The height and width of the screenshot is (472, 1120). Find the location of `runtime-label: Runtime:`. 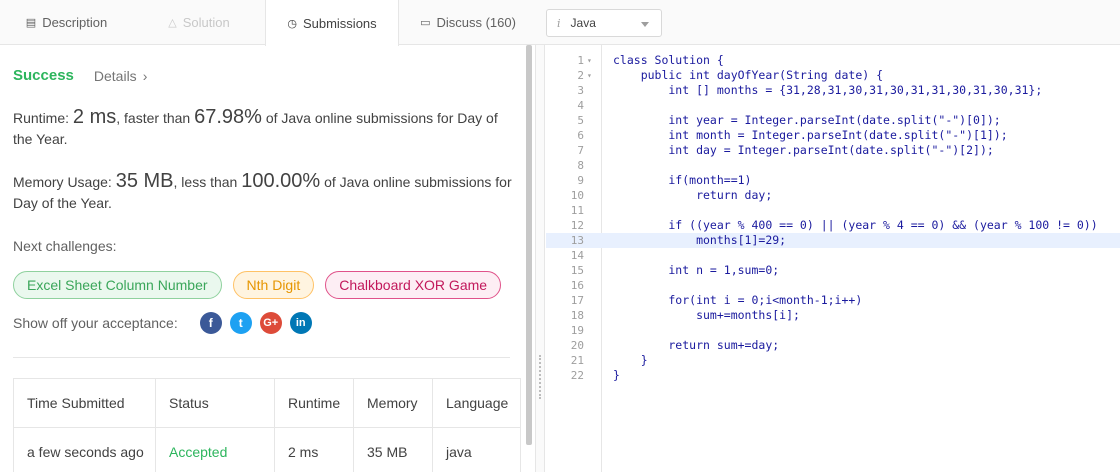

runtime-label: Runtime: is located at coordinates (41, 118).